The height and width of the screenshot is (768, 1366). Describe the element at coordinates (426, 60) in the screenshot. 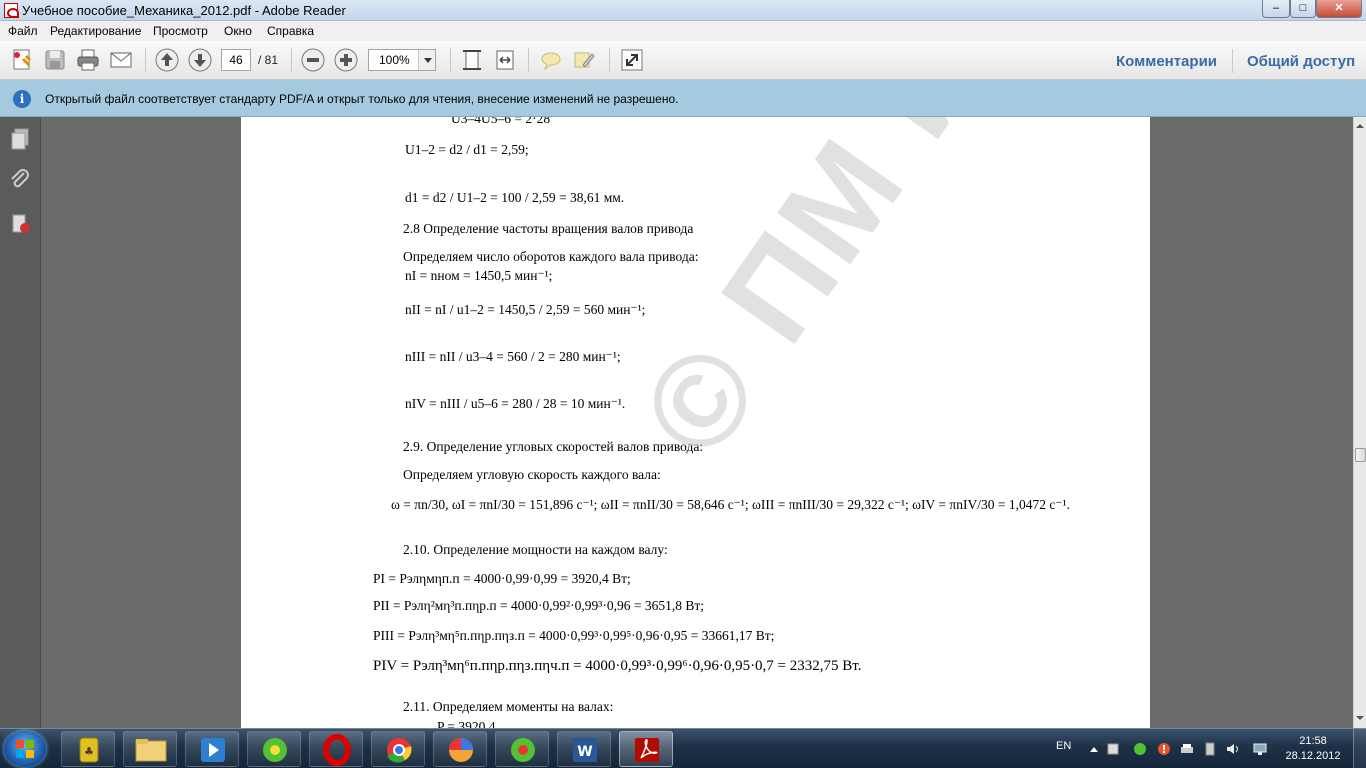

I see `chevron-down-icon` at that location.